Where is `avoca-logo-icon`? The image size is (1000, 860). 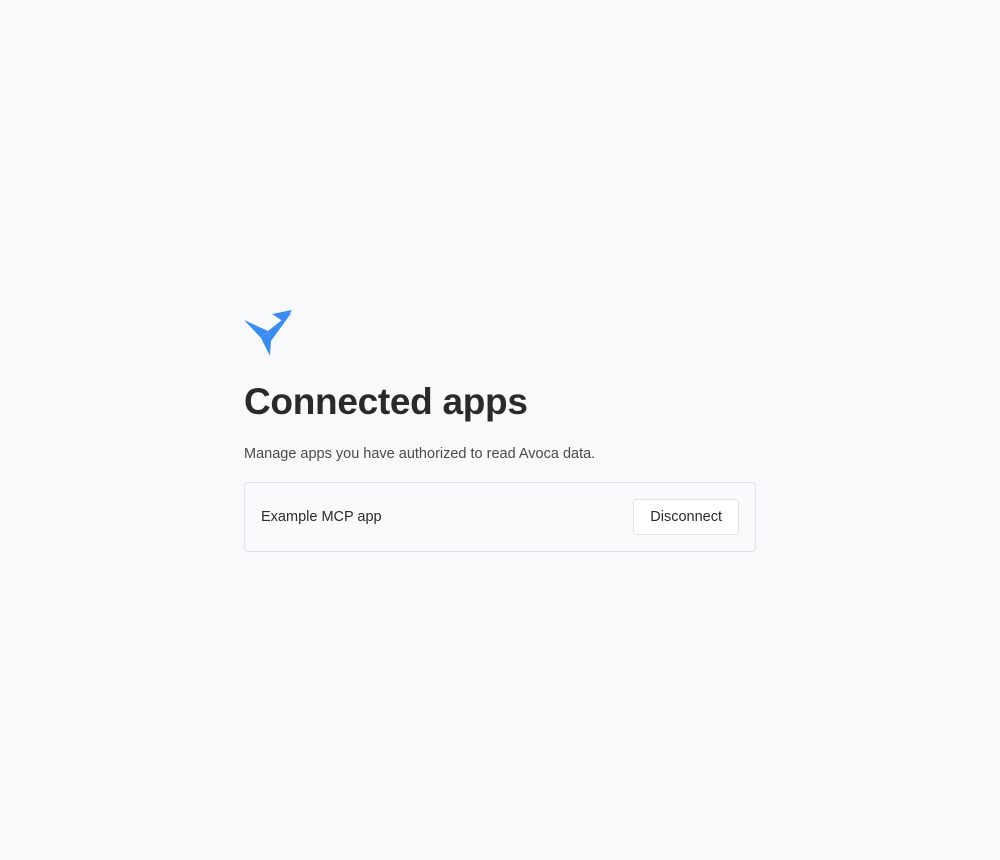 avoca-logo-icon is located at coordinates (268, 333).